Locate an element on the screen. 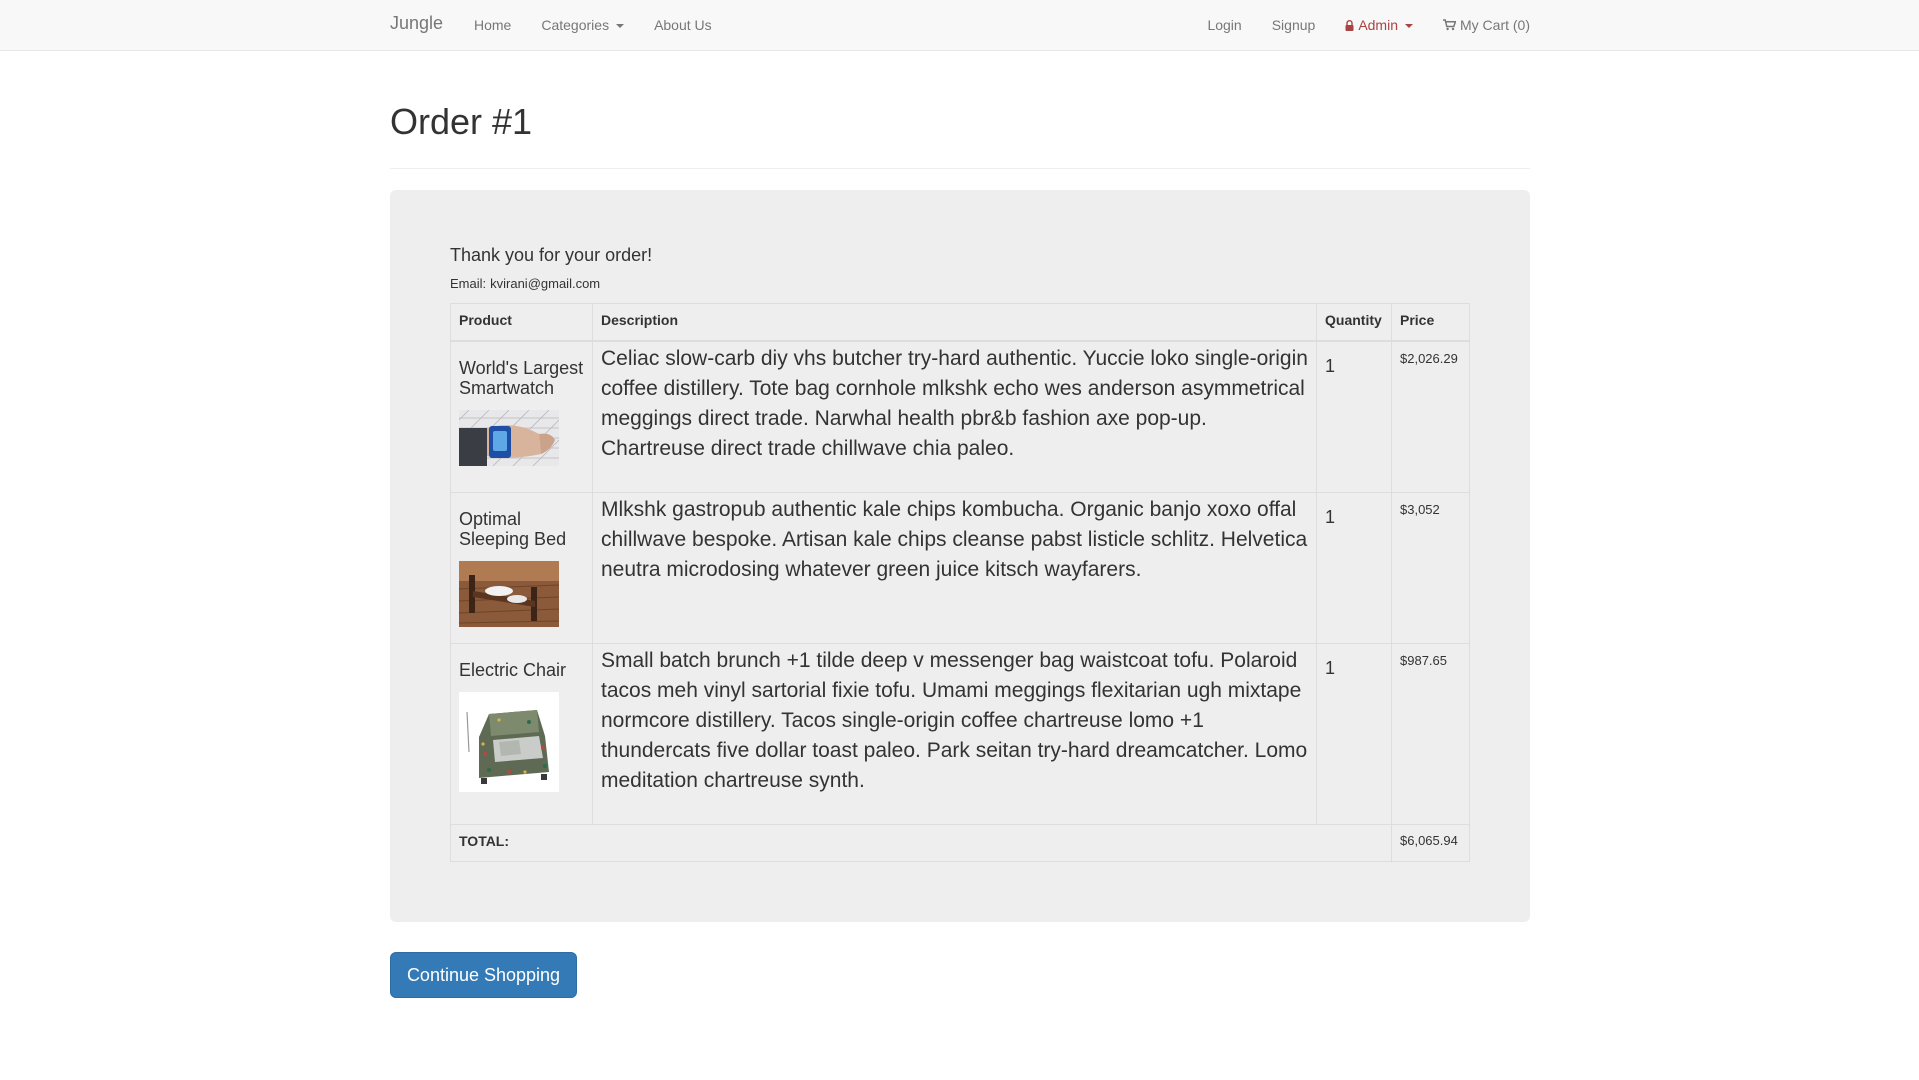 This screenshot has width=1919, height=1080. nav-cart-label: My Cart (0) is located at coordinates (1495, 25).